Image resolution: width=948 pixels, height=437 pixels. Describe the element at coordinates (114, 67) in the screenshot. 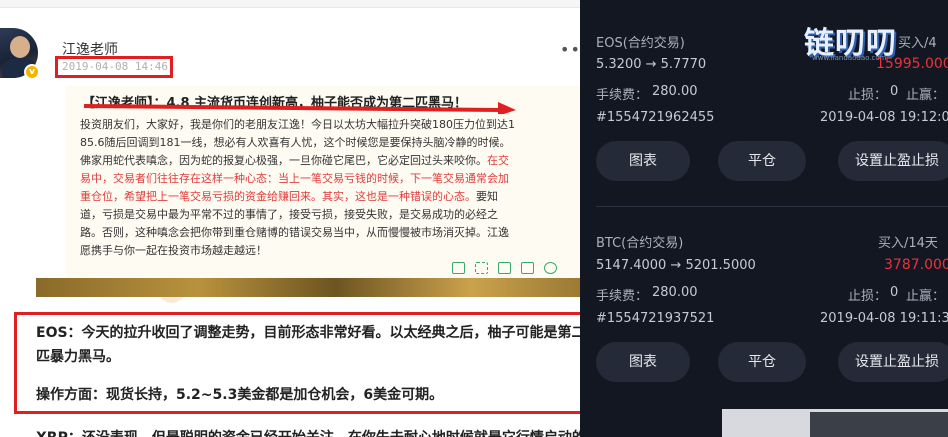

I see `date-highlight-box` at that location.